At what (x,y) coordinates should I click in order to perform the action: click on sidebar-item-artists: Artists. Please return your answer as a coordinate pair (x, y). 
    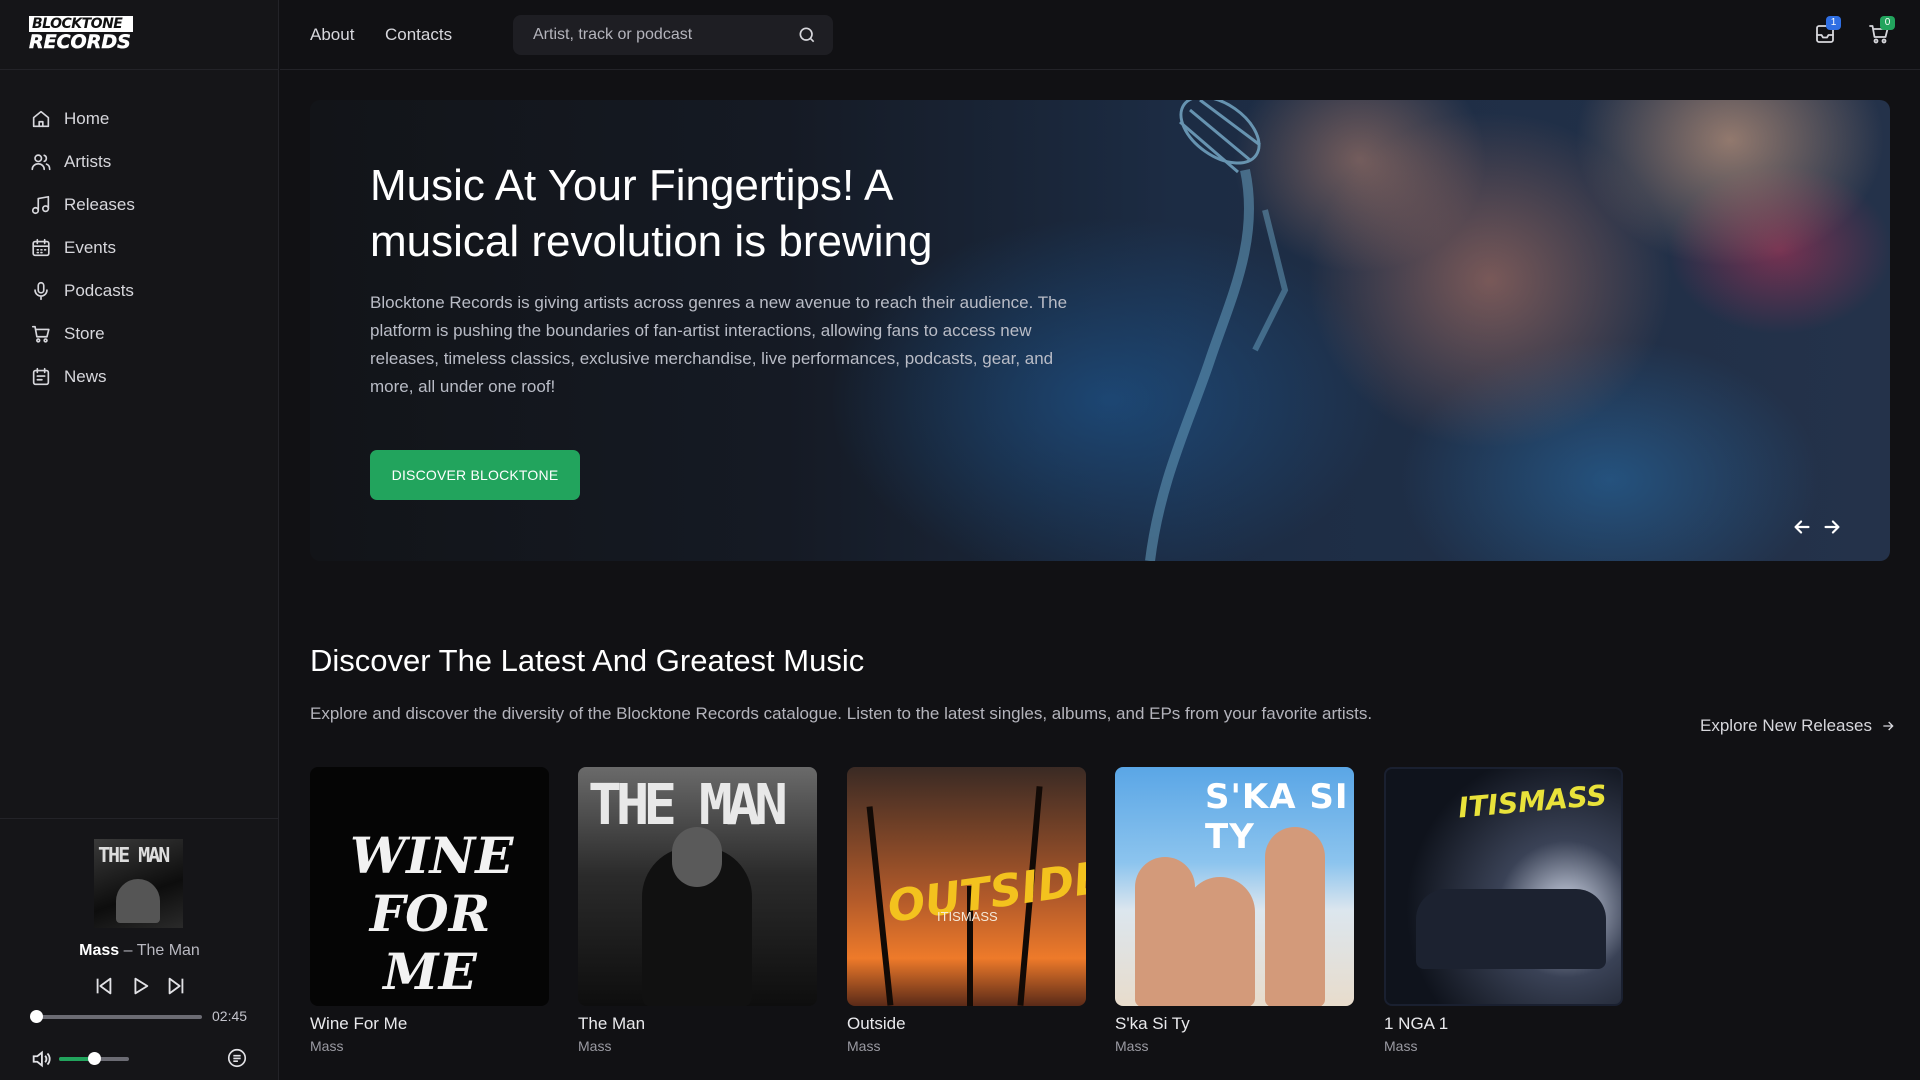
    Looking at the image, I should click on (82, 161).